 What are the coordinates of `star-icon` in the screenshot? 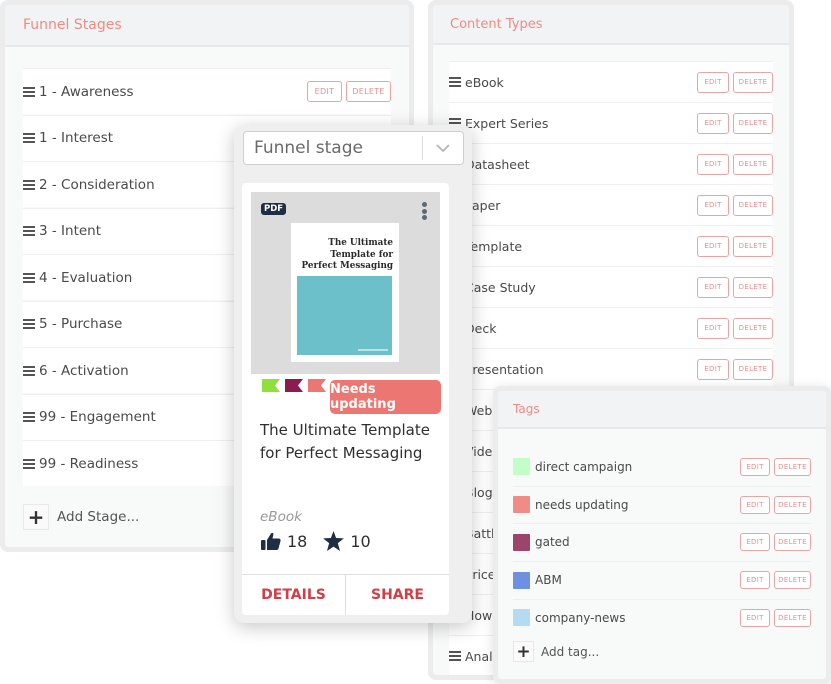 It's located at (334, 541).